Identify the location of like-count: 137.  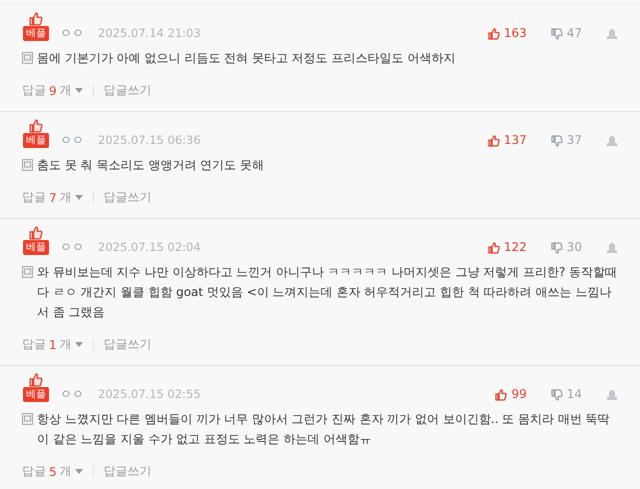
(515, 140).